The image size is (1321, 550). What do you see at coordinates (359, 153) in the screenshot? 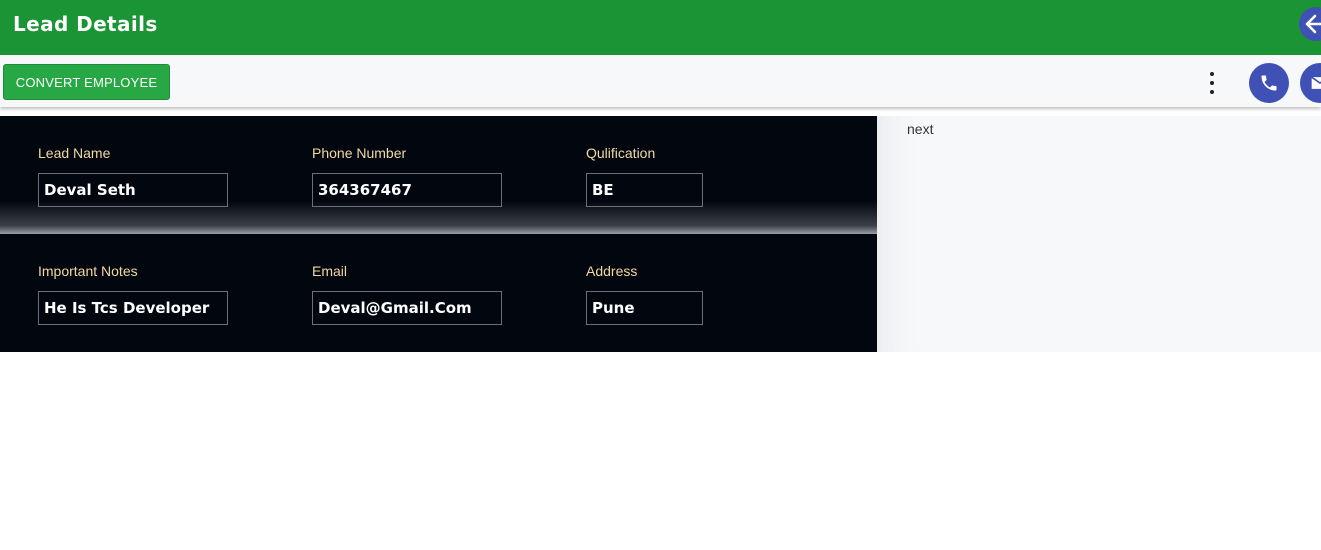
I see `phone-number-label: Phone Number` at bounding box center [359, 153].